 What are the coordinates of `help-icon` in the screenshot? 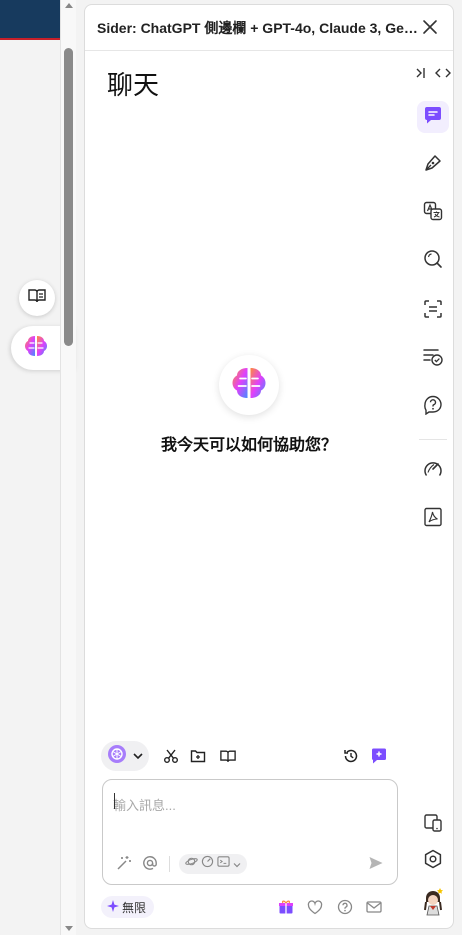 It's located at (345, 907).